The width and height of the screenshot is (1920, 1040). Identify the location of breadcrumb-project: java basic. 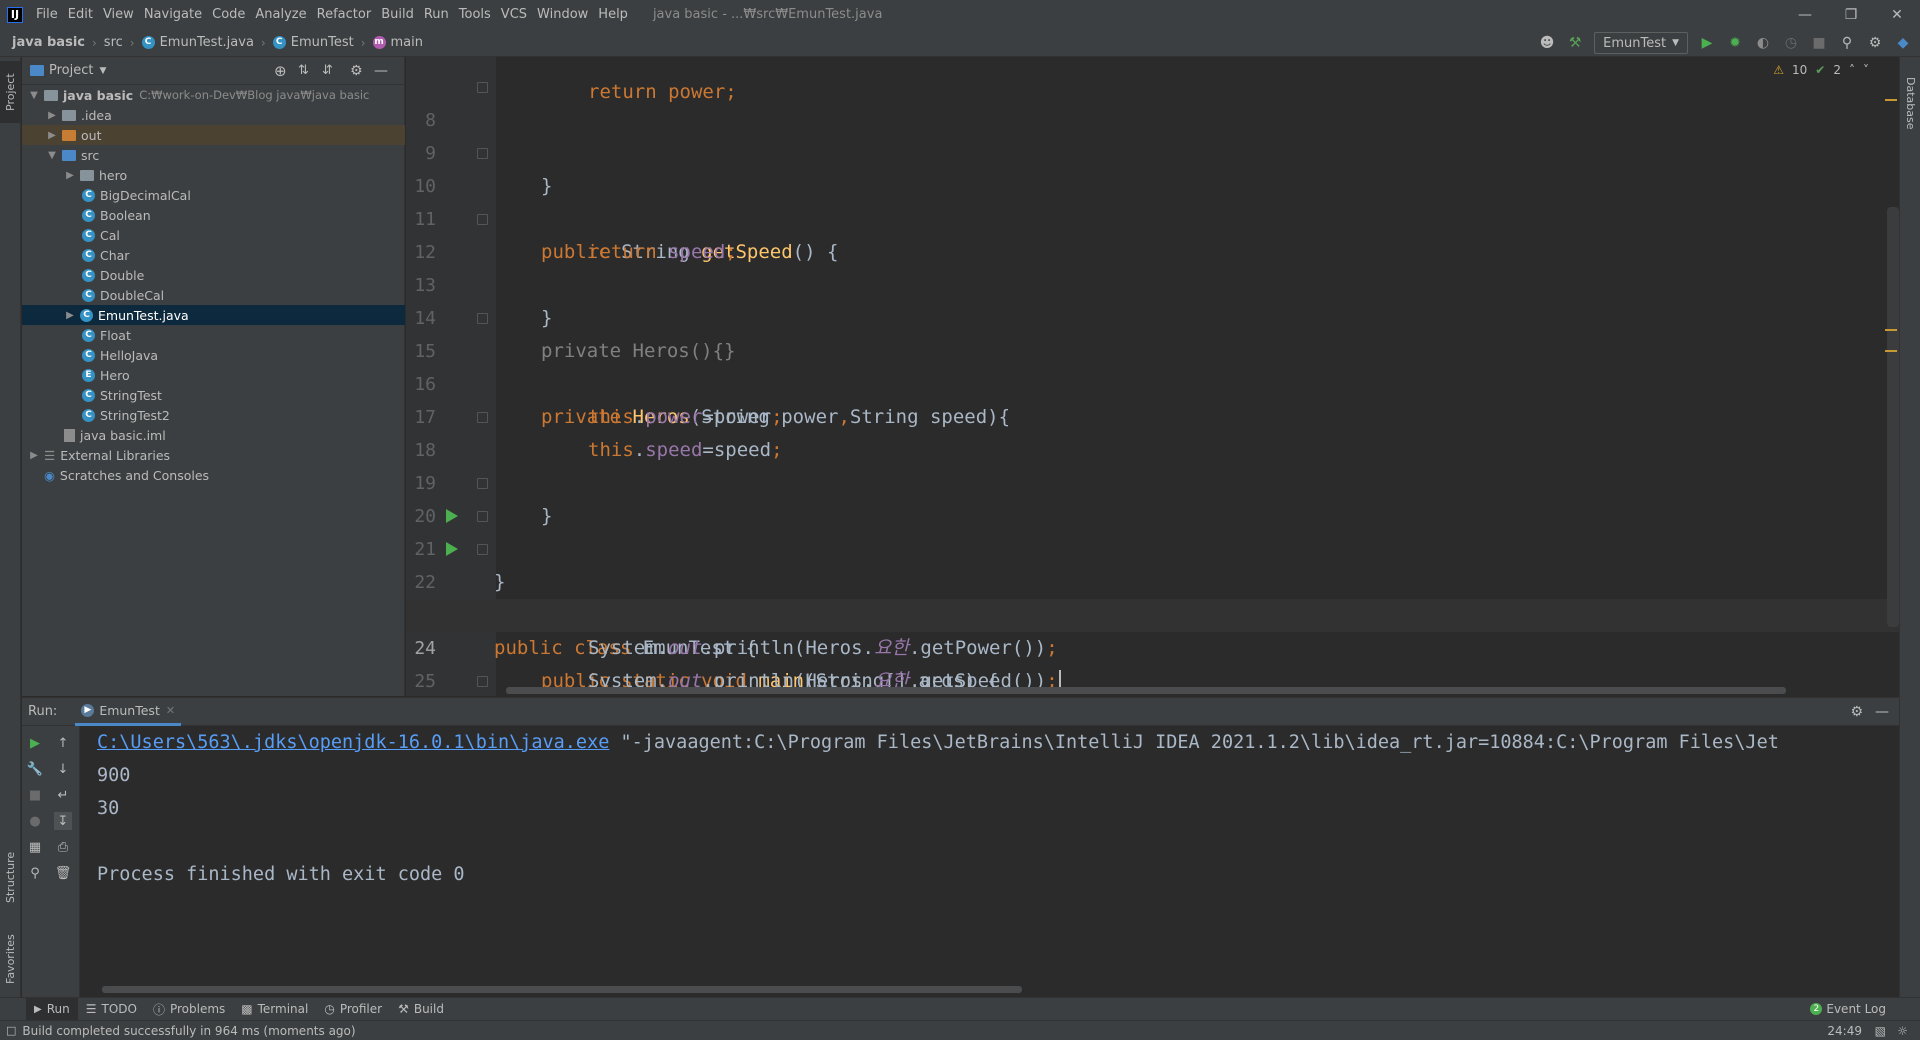
(48, 42).